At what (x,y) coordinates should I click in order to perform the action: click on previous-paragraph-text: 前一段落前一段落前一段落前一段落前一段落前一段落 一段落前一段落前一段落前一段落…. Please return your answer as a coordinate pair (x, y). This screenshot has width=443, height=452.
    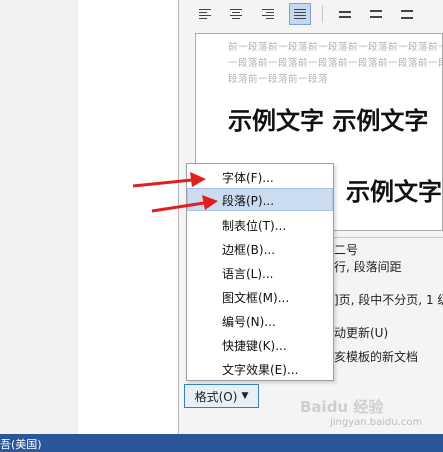
    Looking at the image, I should click on (335, 64).